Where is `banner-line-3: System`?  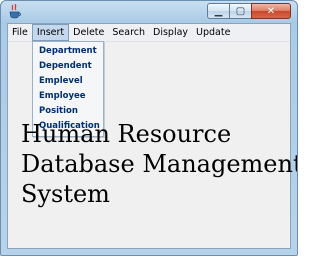
banner-line-3: System is located at coordinates (65, 194).